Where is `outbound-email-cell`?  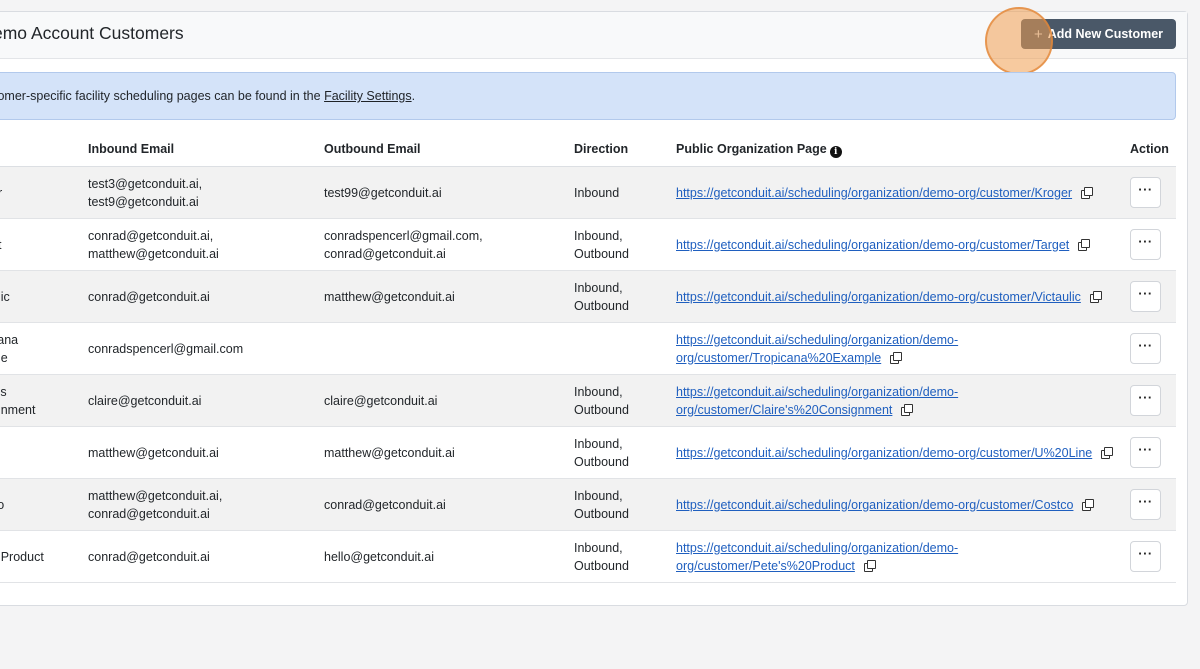
outbound-email-cell is located at coordinates (444, 348).